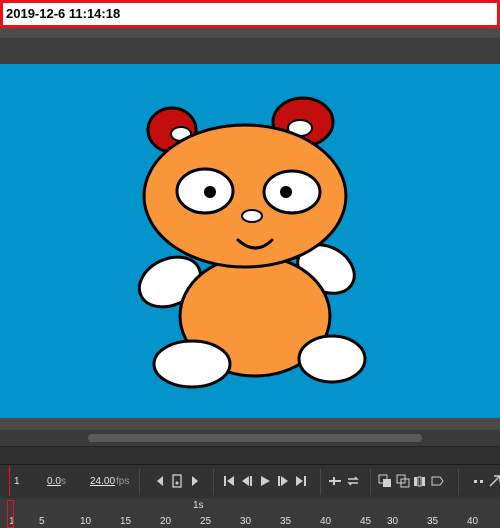 Image resolution: width=500 pixels, height=528 pixels. I want to click on right-foot, so click(332, 359).